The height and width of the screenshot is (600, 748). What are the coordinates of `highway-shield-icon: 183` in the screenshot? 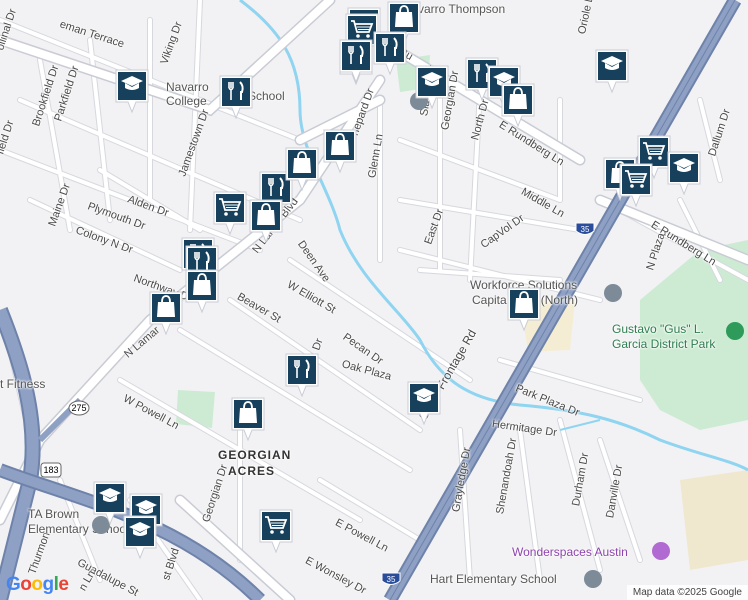 It's located at (51, 470).